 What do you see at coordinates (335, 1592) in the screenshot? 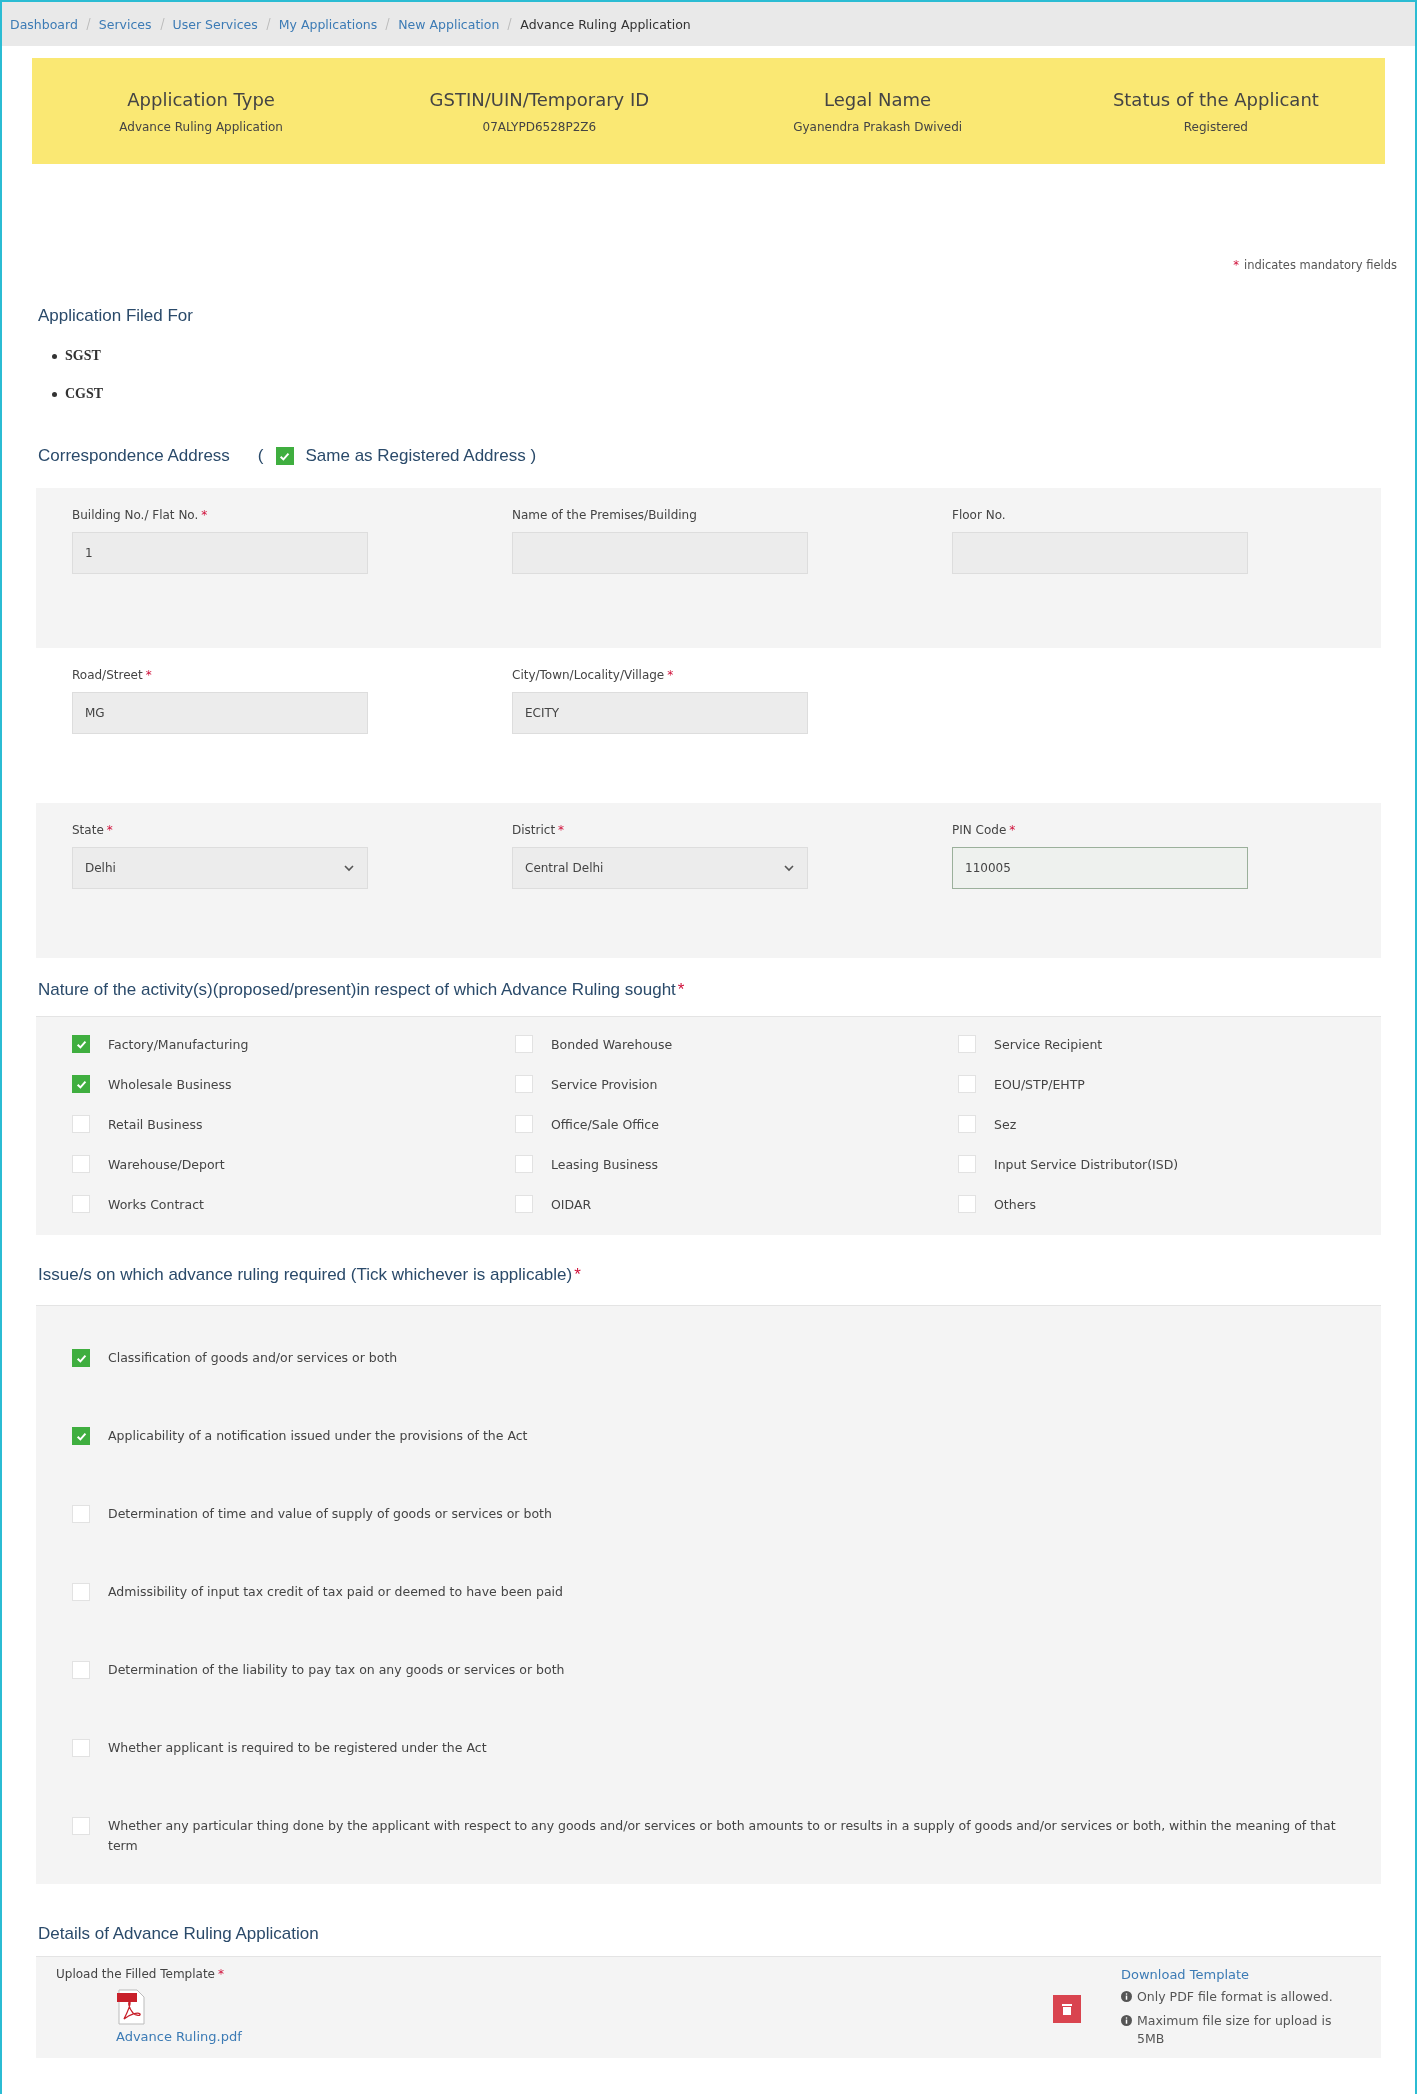
I see `checkbox-label: Admissibility of input tax credit of tax paid or deemed to have been paid` at bounding box center [335, 1592].